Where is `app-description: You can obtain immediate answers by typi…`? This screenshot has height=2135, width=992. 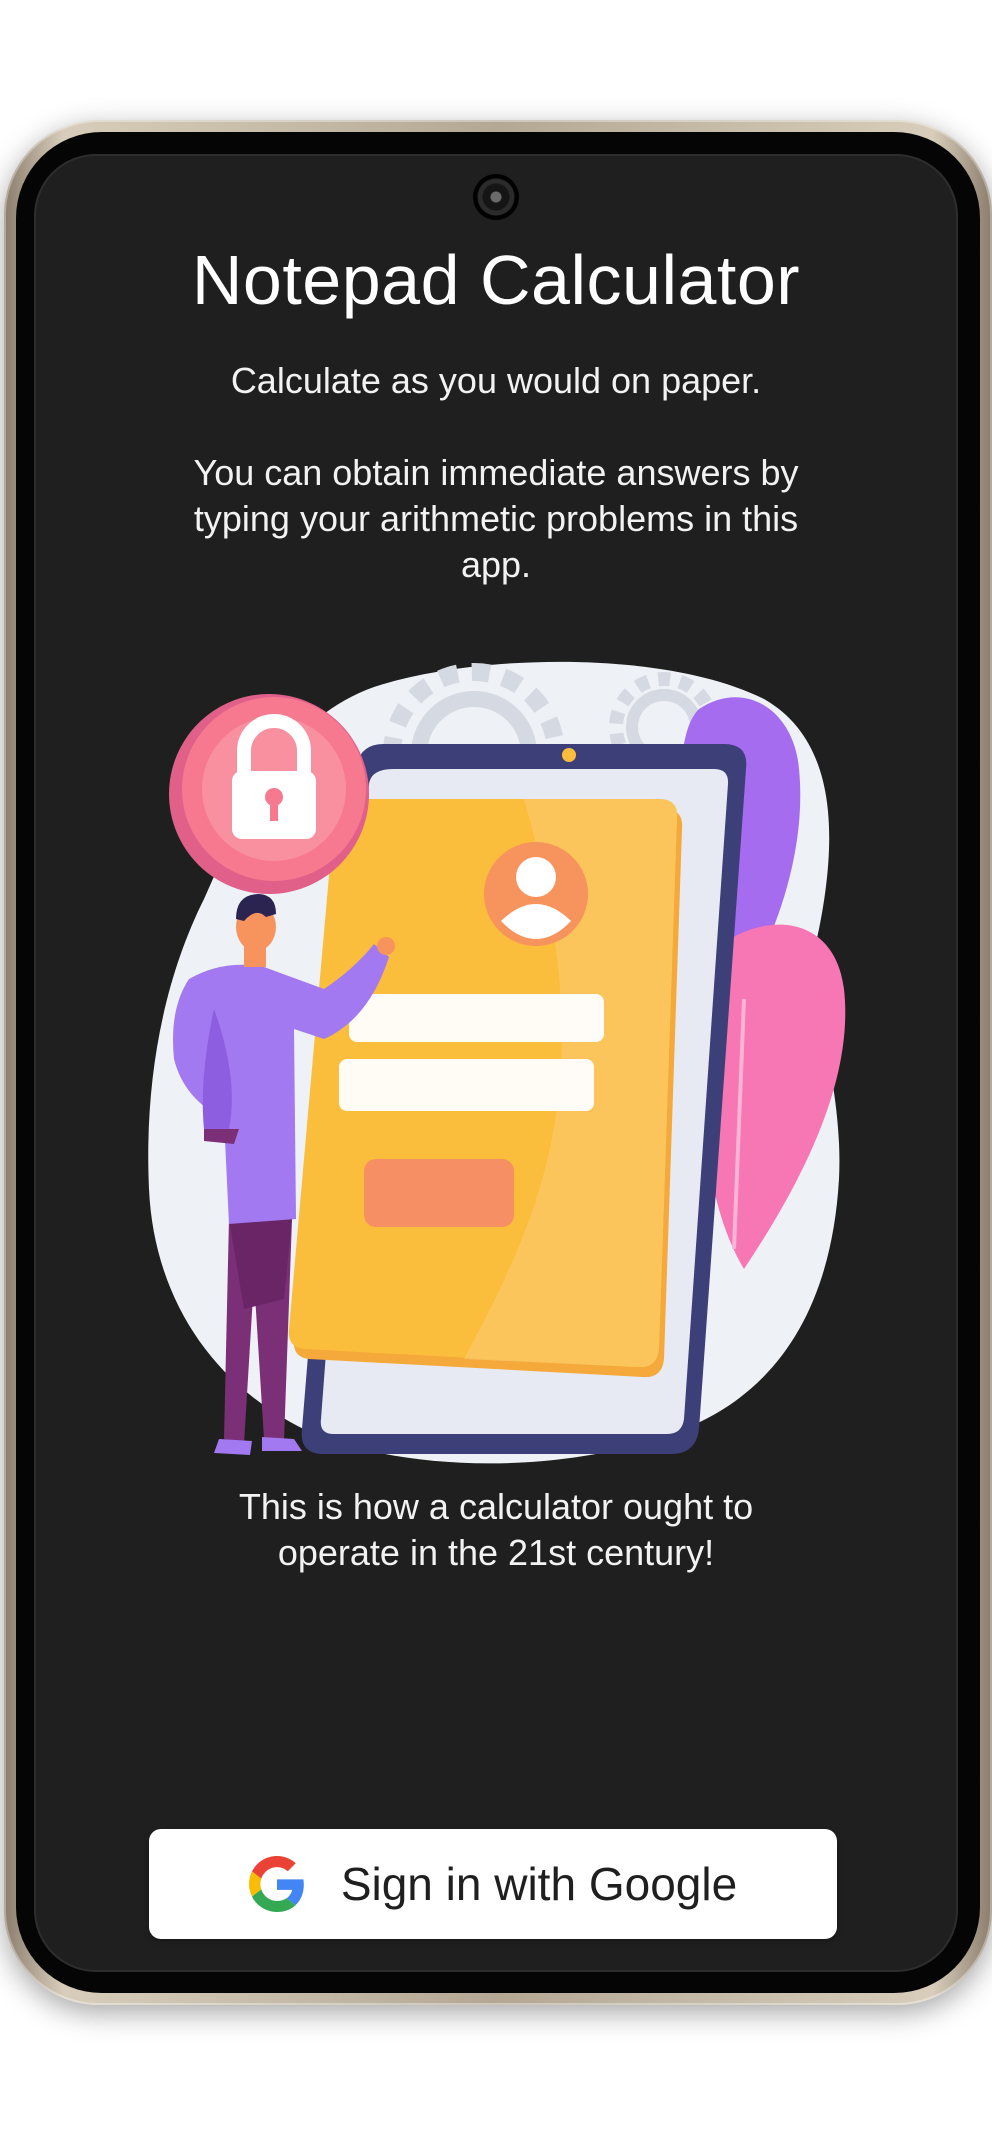
app-description: You can obtain immediate answers by typi… is located at coordinates (496, 518).